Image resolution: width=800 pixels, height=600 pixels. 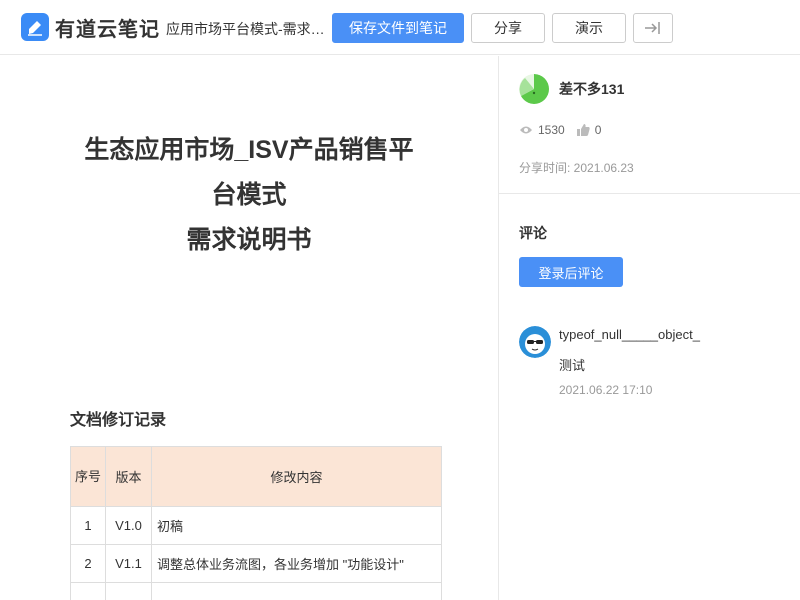 I want to click on title-line: 生态应用市场_ISV产品销售平, so click(x=249, y=150).